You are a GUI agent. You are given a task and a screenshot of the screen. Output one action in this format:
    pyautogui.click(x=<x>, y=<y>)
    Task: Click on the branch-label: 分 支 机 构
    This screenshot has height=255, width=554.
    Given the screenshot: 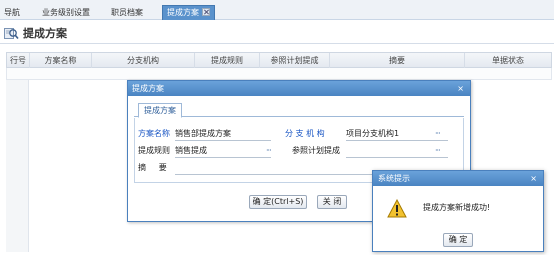 What is the action you would take?
    pyautogui.click(x=305, y=133)
    